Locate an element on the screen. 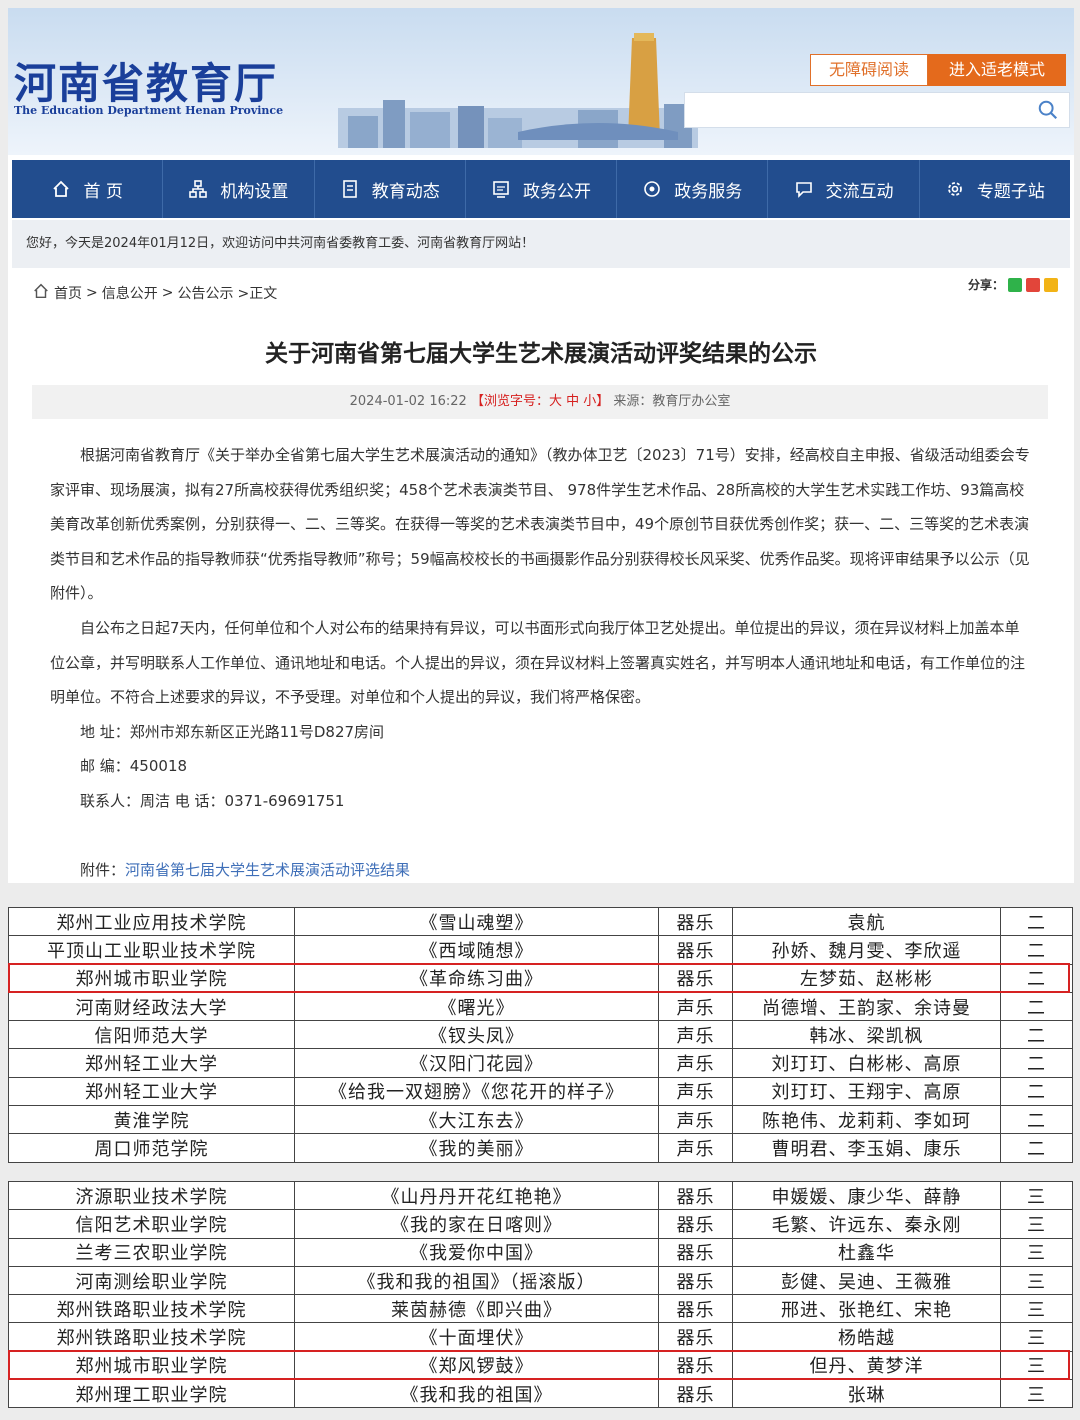  work-cell: 《曙光》 is located at coordinates (476, 1006).